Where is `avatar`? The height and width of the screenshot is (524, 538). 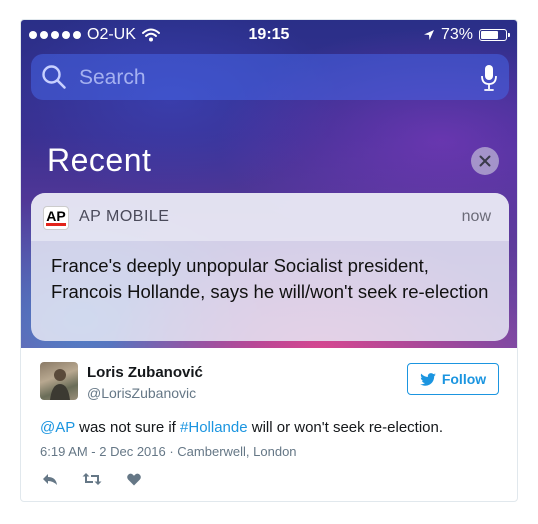 avatar is located at coordinates (59, 381).